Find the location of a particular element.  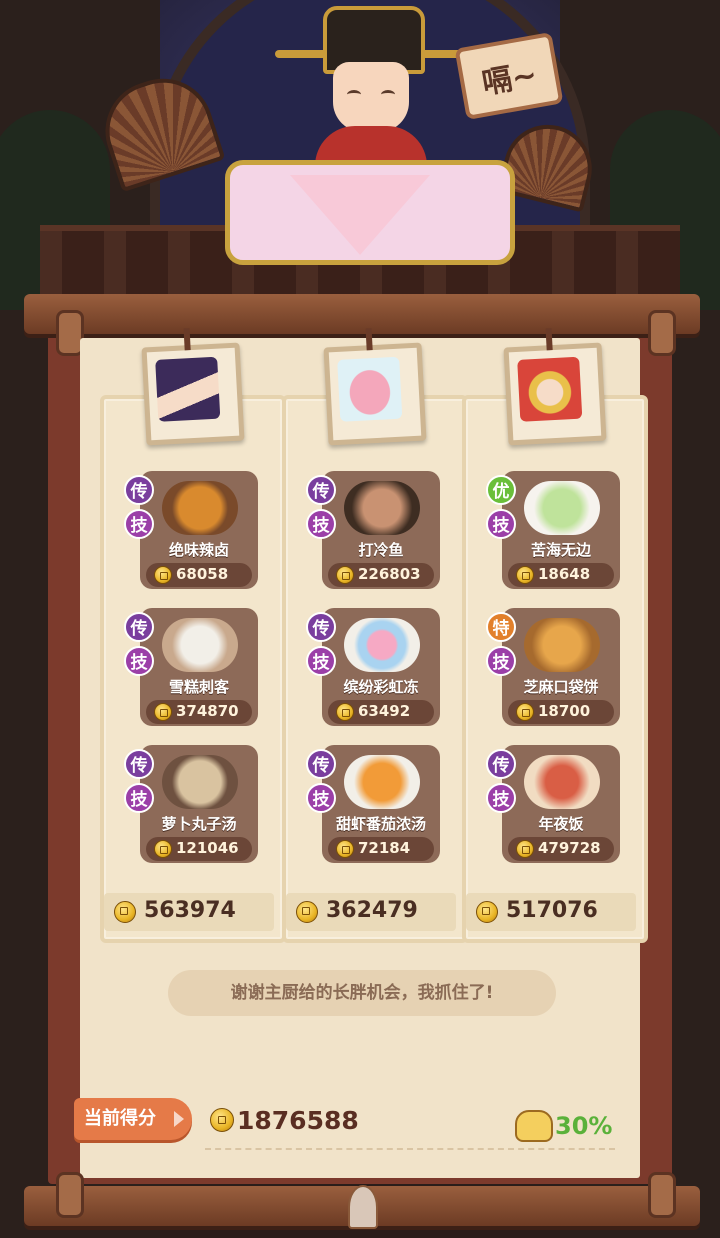

new-year-feast-icon is located at coordinates (562, 782).